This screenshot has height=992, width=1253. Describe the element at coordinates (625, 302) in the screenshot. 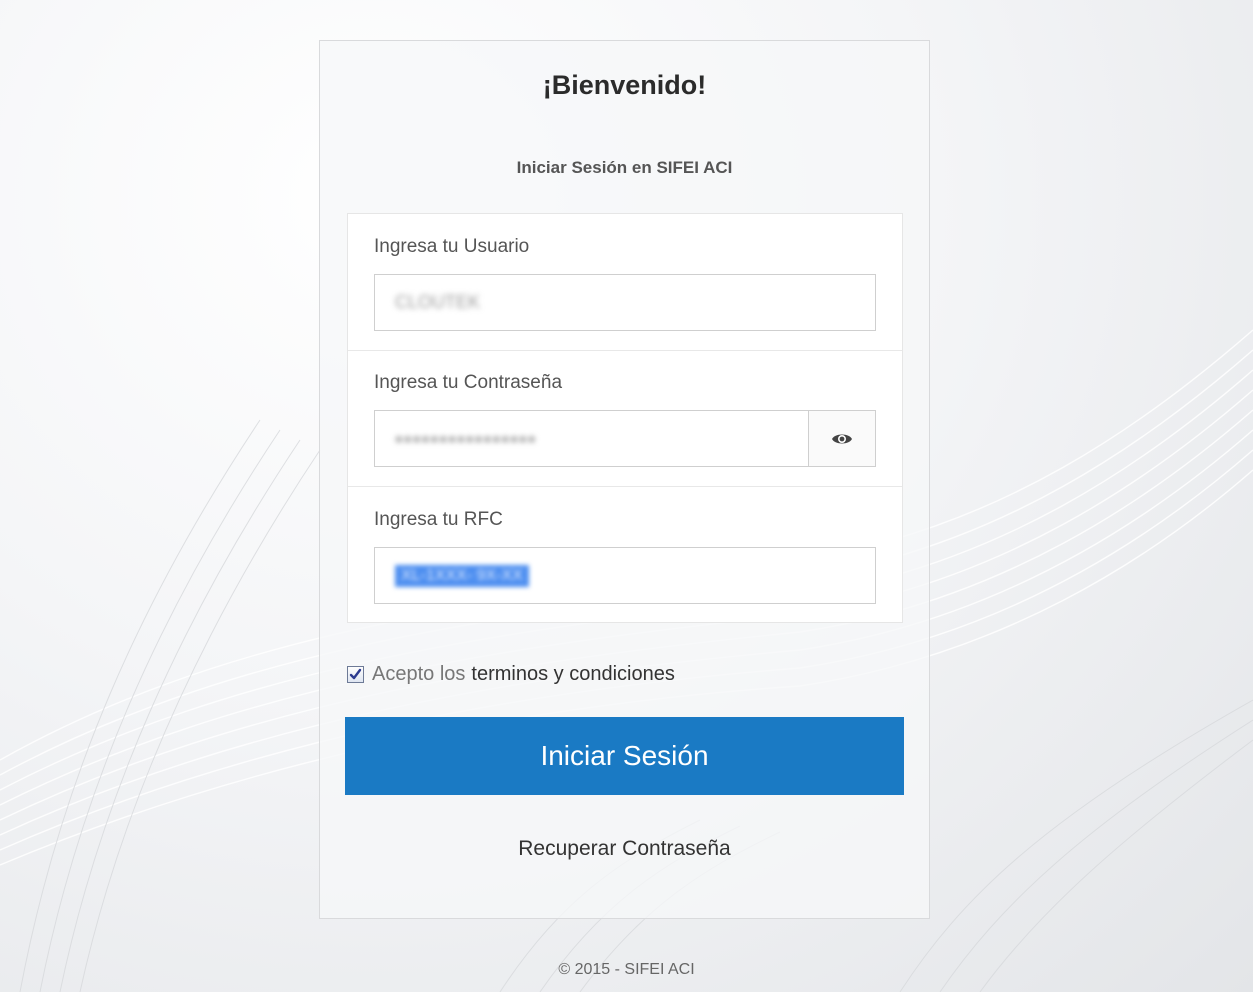

I see `user-input: CLOUTEK` at that location.